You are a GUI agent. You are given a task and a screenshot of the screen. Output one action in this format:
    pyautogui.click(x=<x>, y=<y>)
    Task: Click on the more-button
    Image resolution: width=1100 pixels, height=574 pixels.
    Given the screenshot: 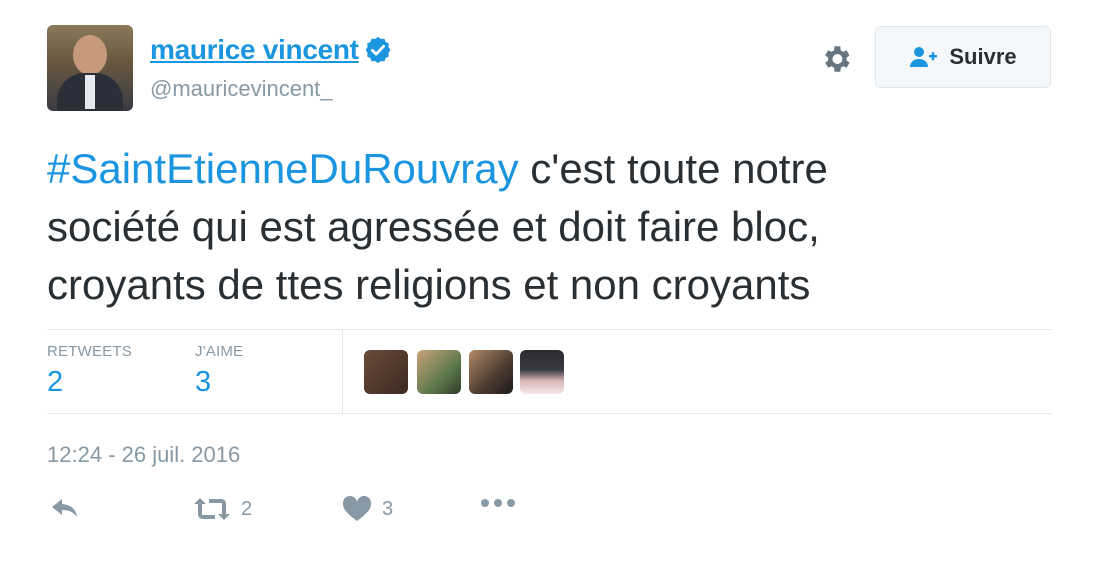 What is the action you would take?
    pyautogui.click(x=498, y=503)
    